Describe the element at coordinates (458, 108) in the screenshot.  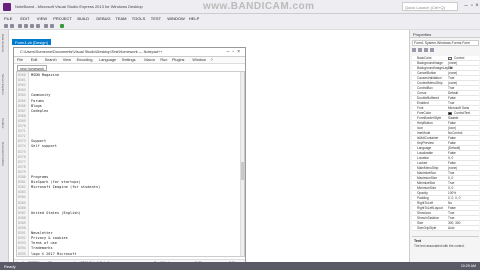
I see `property-value: Microsoft Sans` at that location.